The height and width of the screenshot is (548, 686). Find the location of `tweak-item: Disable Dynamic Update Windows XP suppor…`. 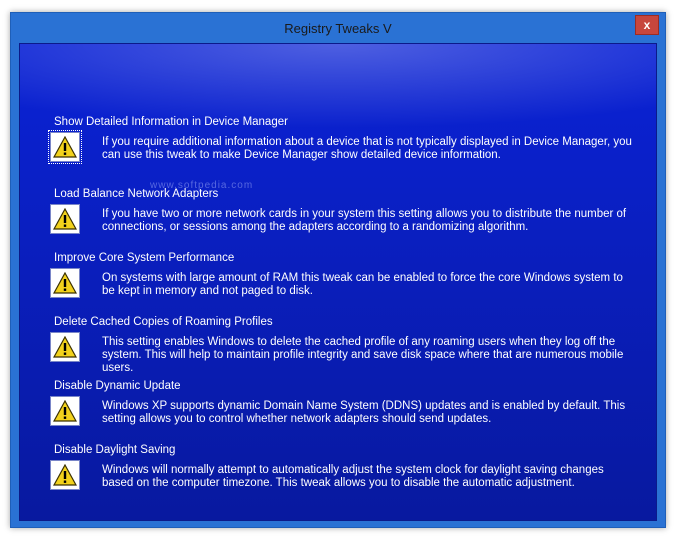

tweak-item: Disable Dynamic Update Windows XP suppor… is located at coordinates (338, 412).